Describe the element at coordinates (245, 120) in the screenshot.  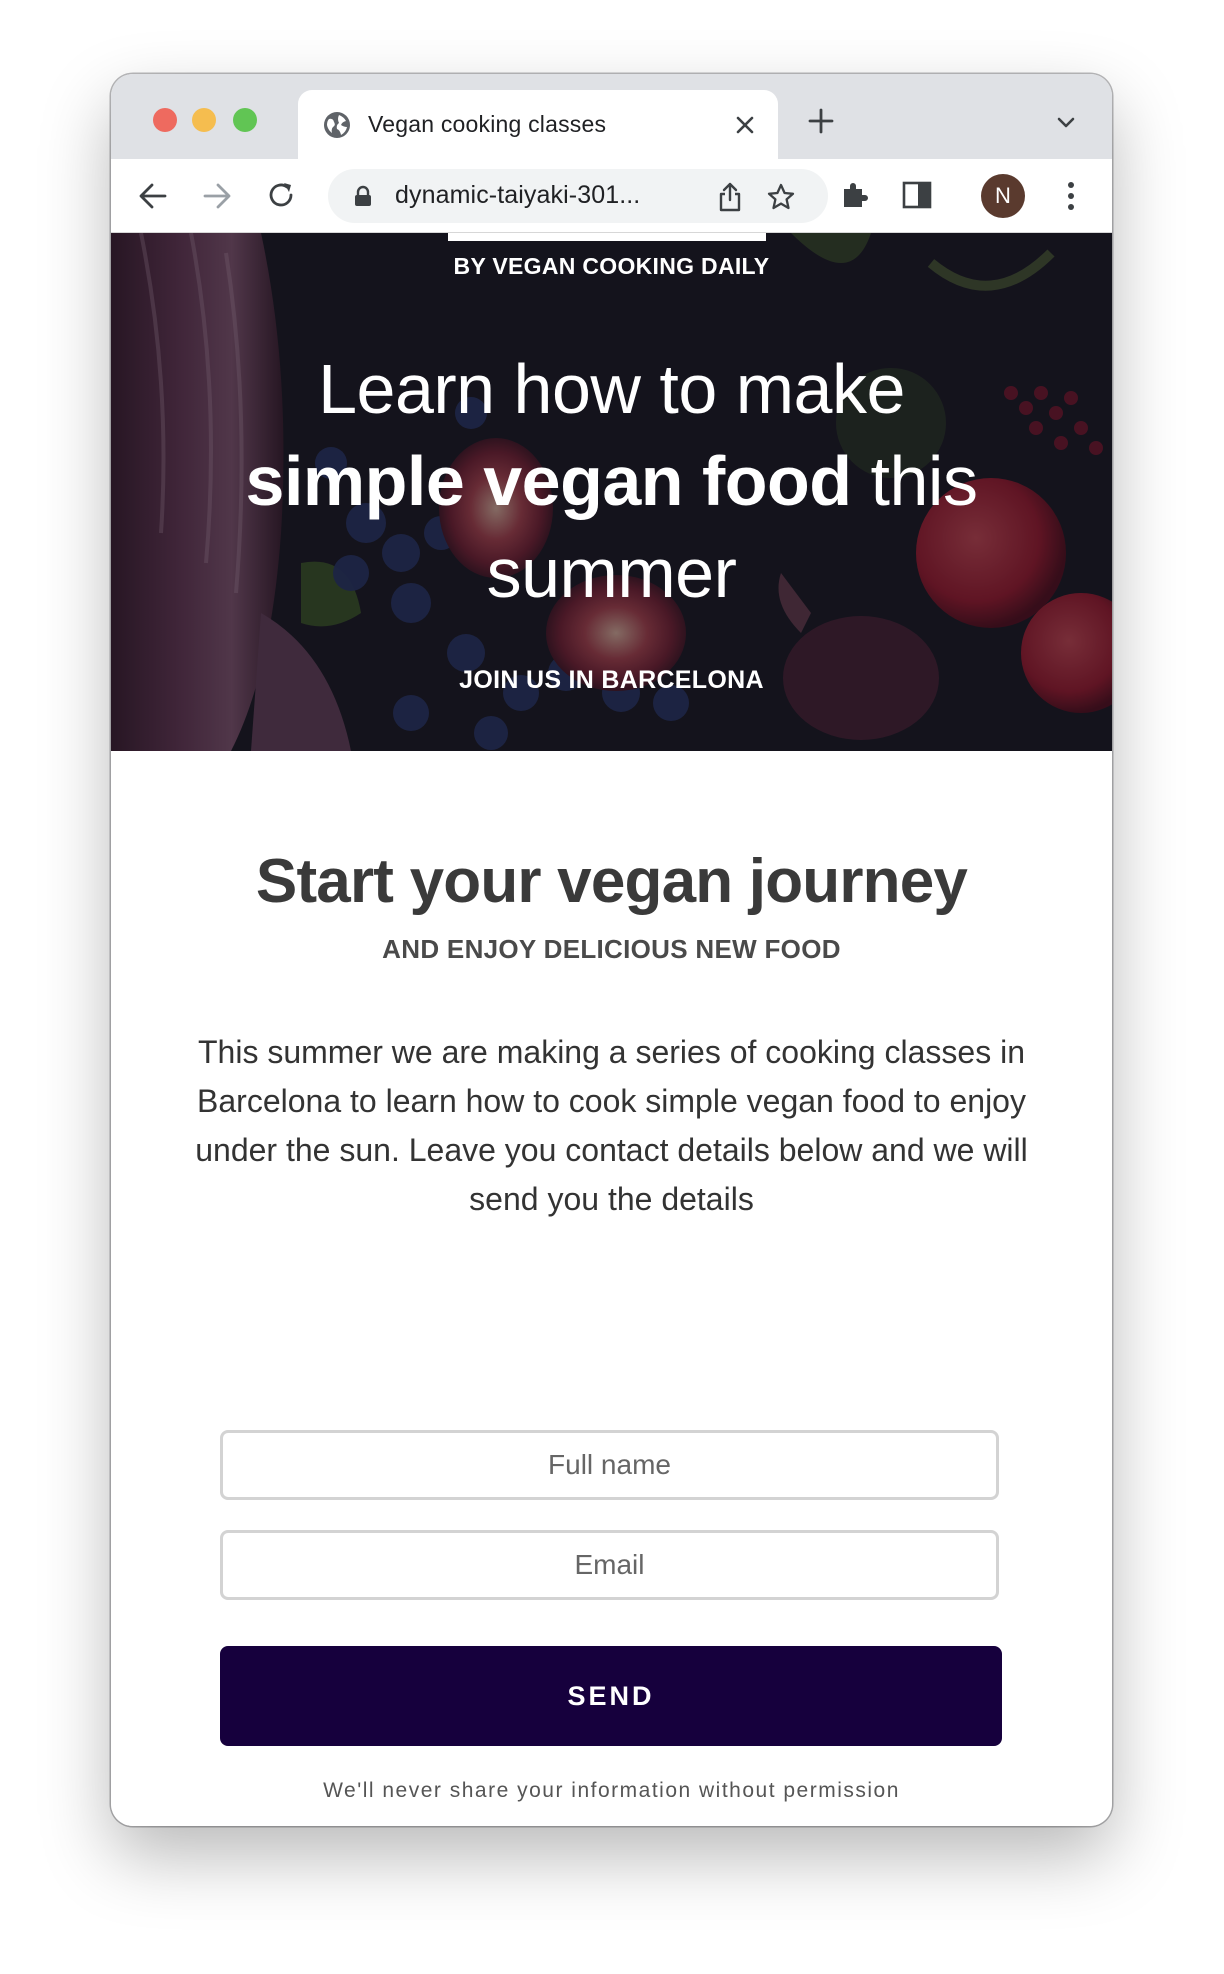
I see `zoom-window-button` at that location.